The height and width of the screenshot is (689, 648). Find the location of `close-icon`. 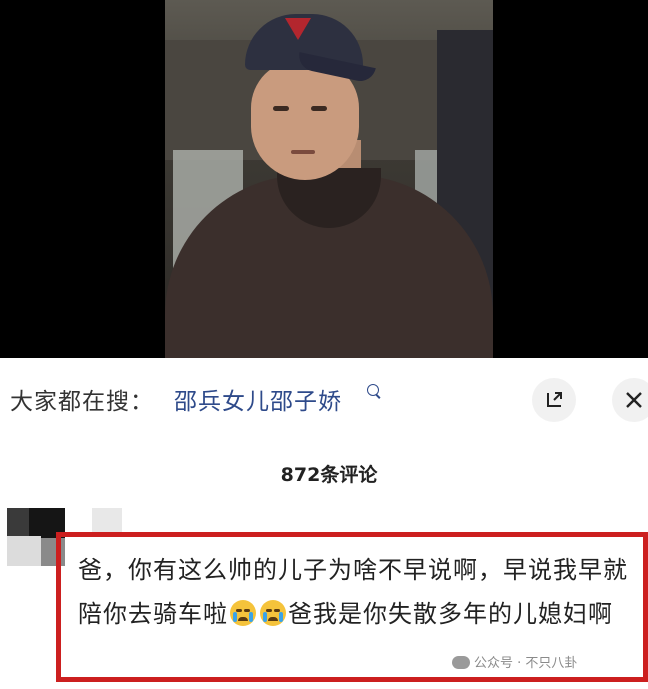

close-icon is located at coordinates (630, 400).